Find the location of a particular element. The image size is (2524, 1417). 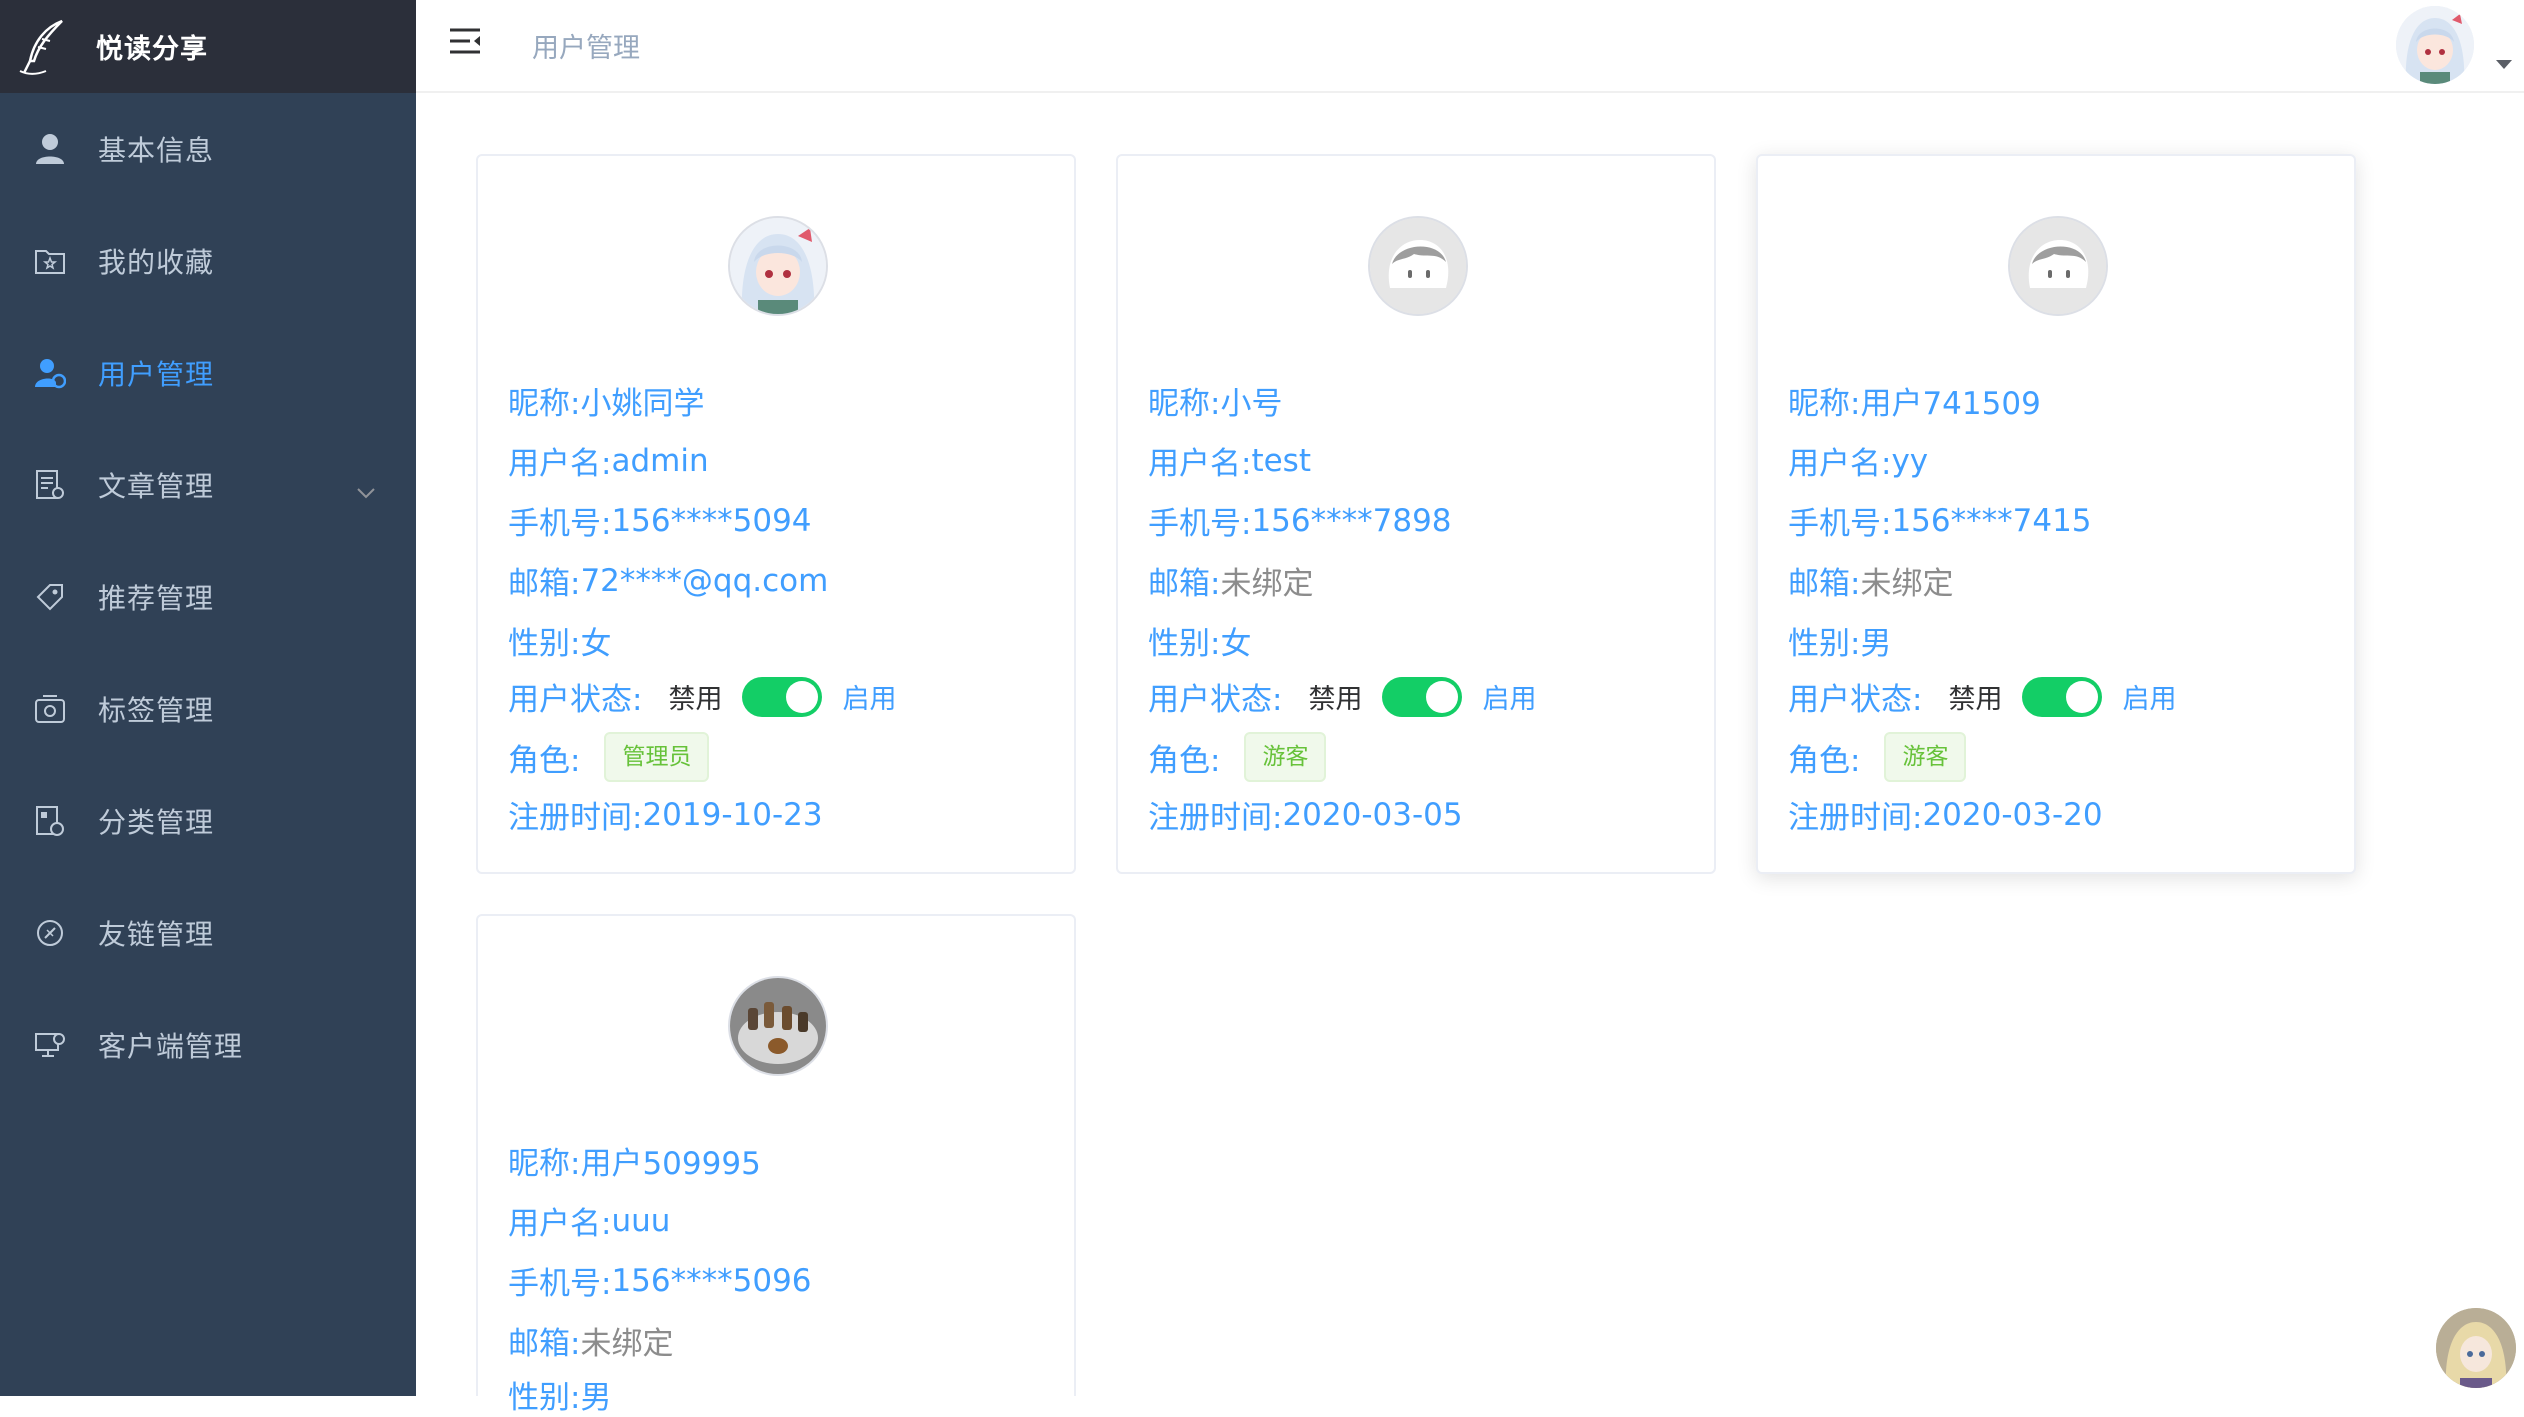

sidebar-item-categories: 分类管理 is located at coordinates (208, 821).